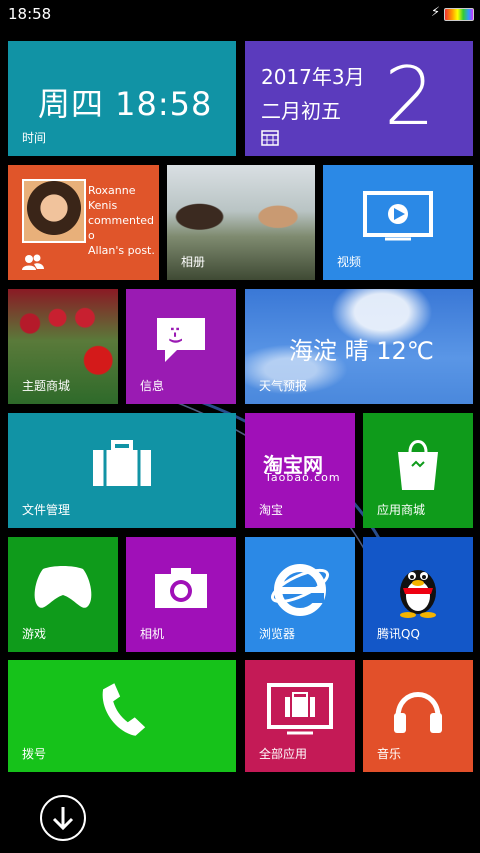 The height and width of the screenshot is (853, 480). What do you see at coordinates (418, 713) in the screenshot?
I see `headphones-icon` at bounding box center [418, 713].